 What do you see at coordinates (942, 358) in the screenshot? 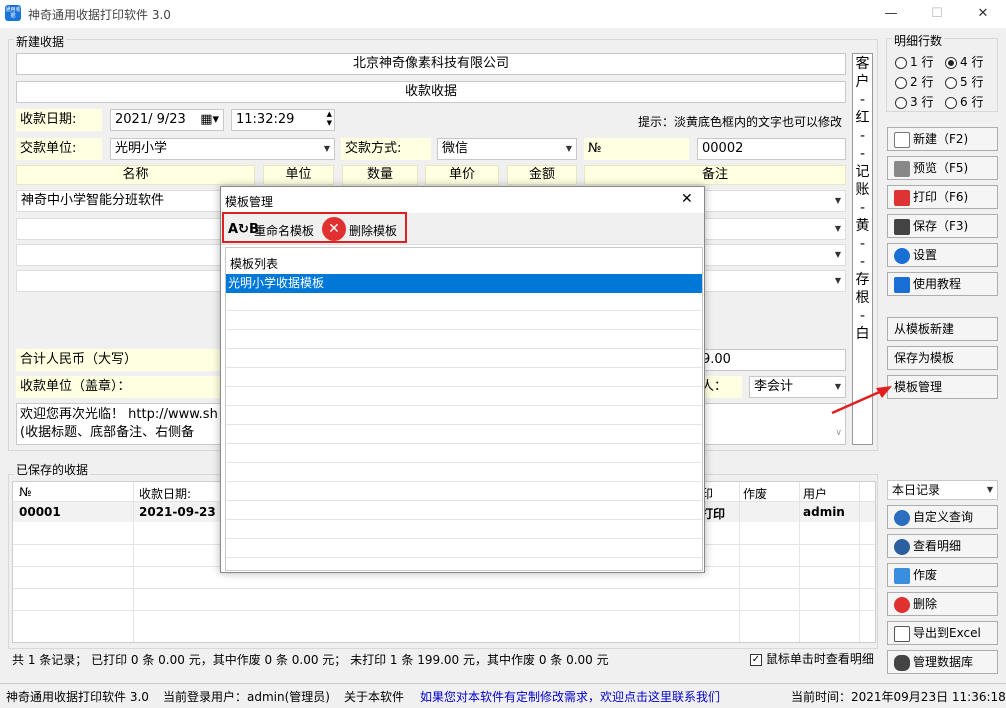
I see `save-as-template-button: 保存为模板` at bounding box center [942, 358].